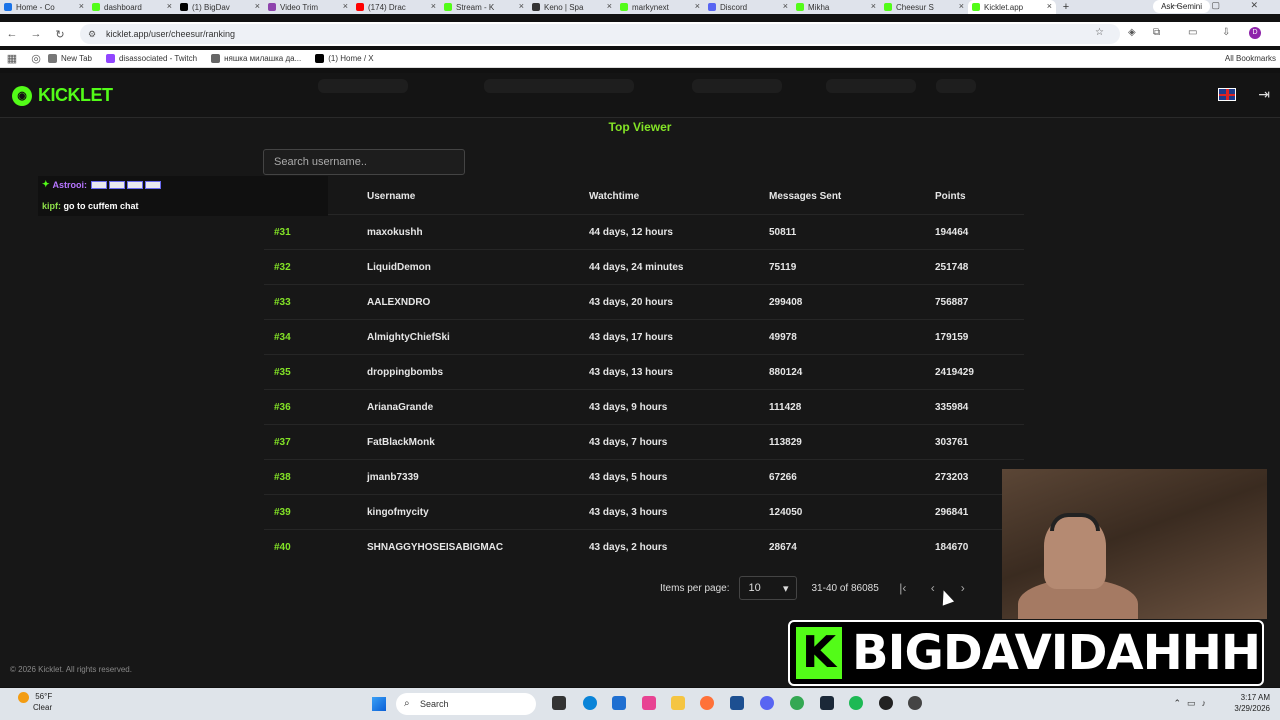  What do you see at coordinates (1066, 7) in the screenshot?
I see `new-tab-icon: +` at bounding box center [1066, 7].